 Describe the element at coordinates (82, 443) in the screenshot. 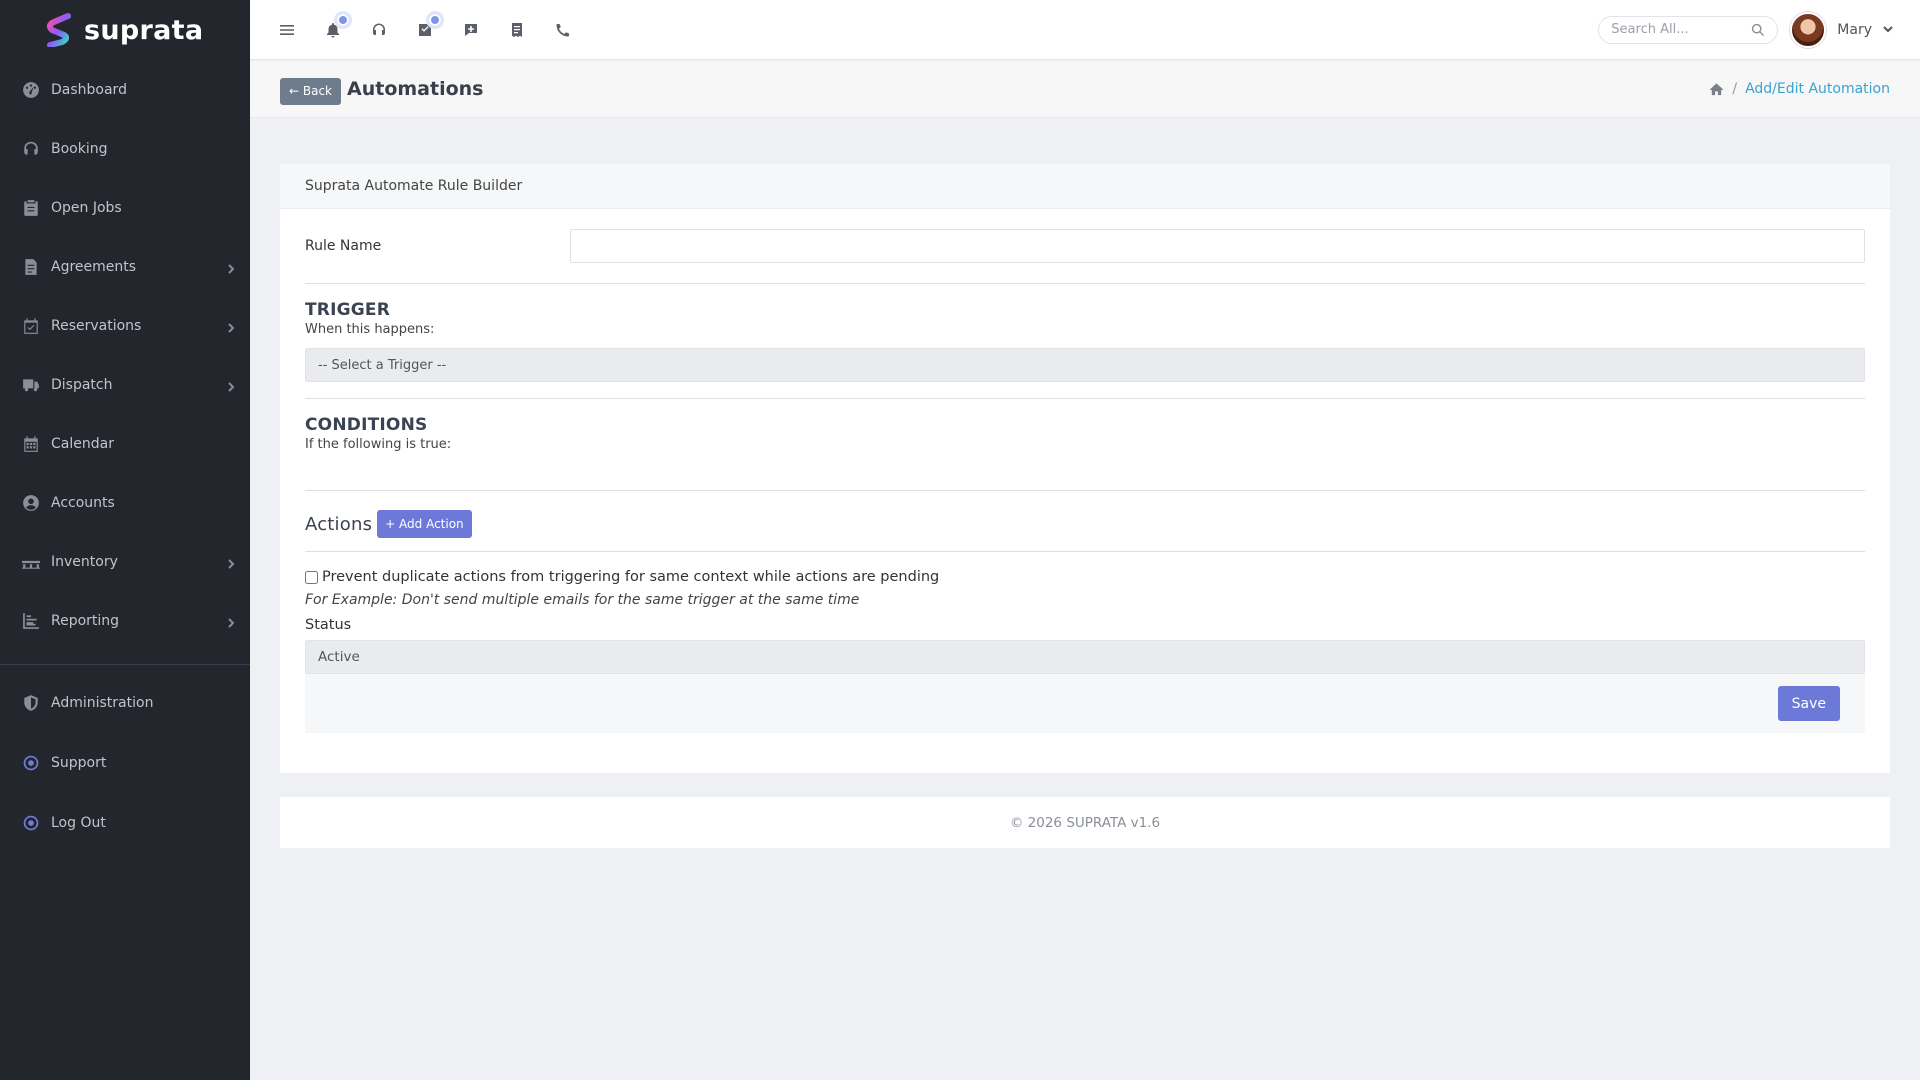

I see `sidebar-item-label: Calendar` at that location.